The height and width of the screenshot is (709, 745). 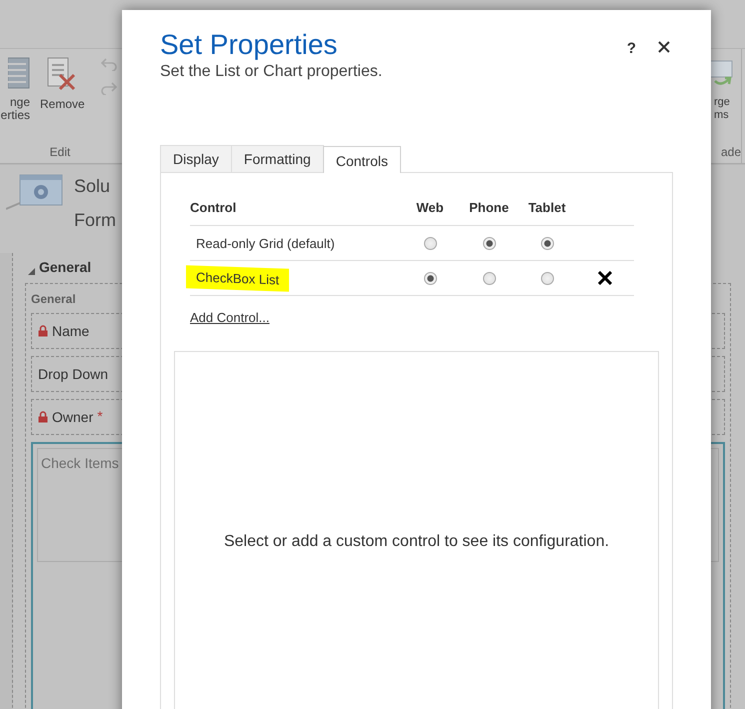 I want to click on column-header: Web, so click(x=430, y=207).